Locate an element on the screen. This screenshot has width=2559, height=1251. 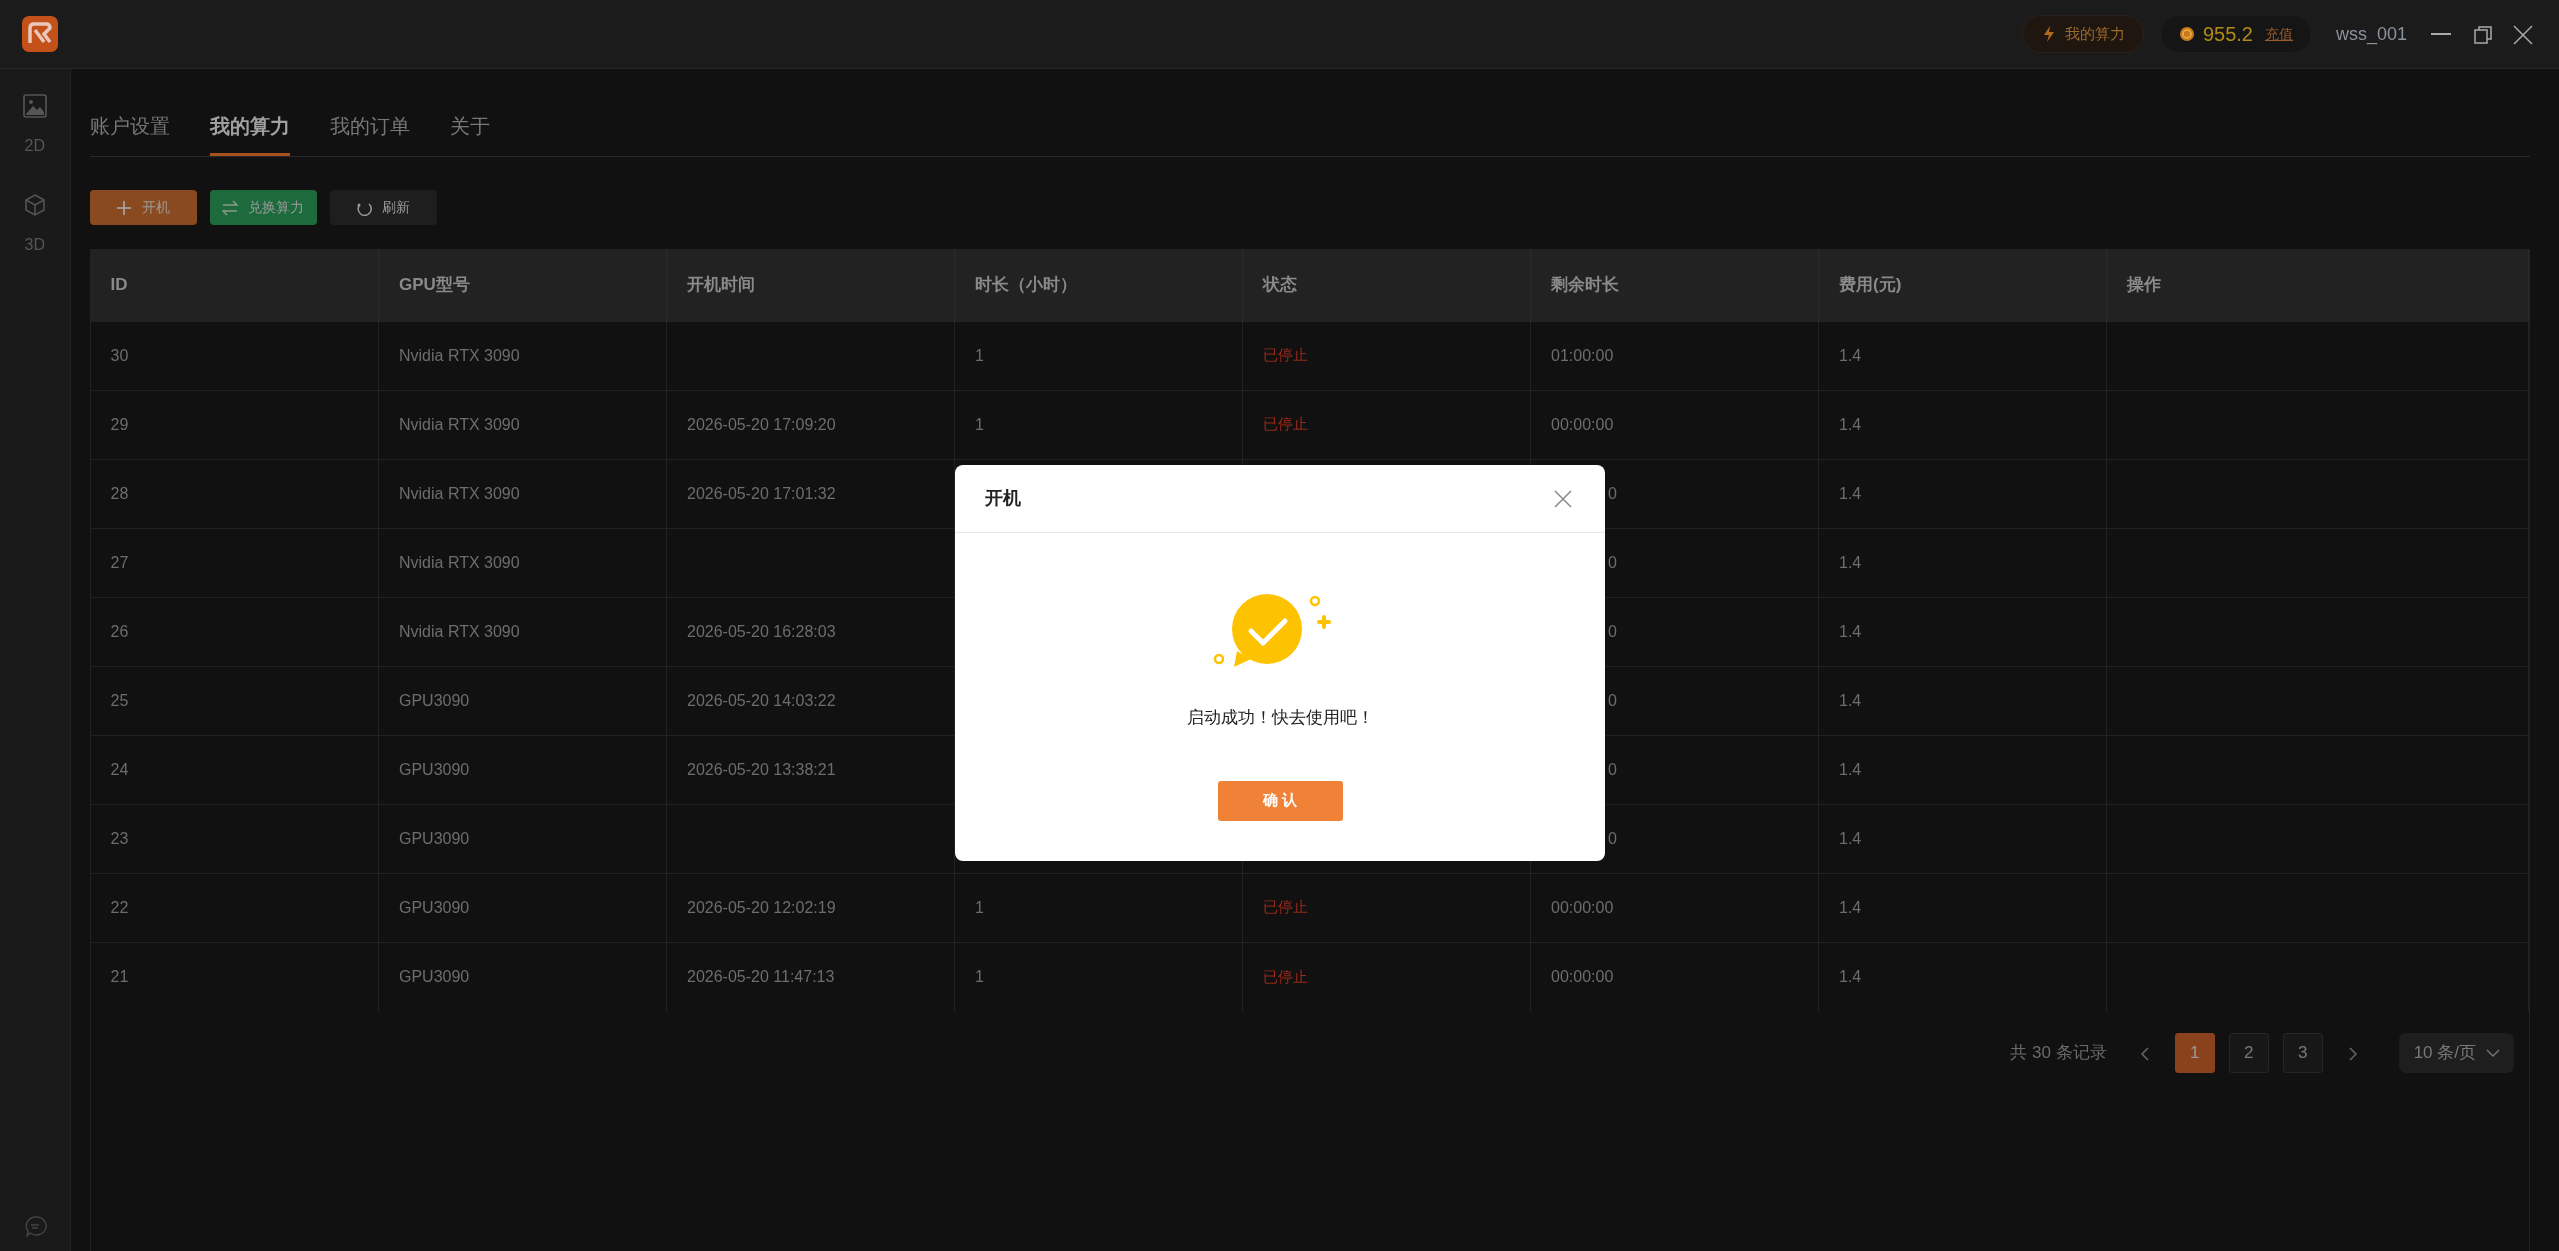
column-header: 操作 is located at coordinates (2317, 285).